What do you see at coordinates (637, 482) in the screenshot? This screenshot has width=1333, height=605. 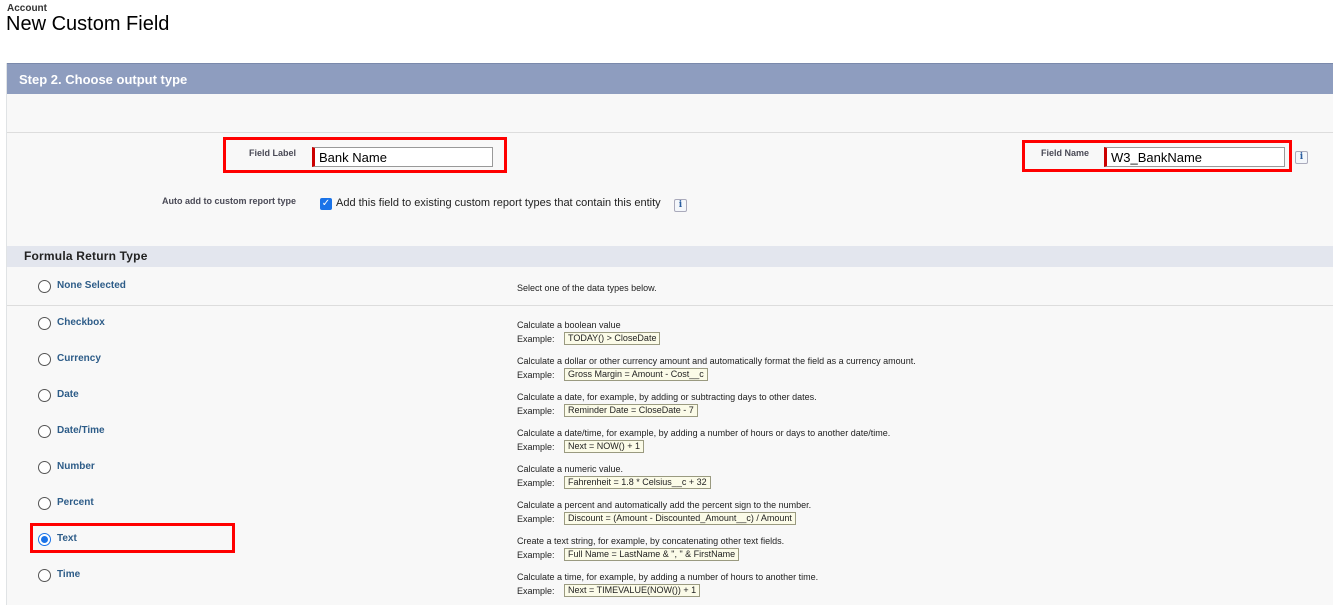 I see `type-example-number: Fahrenheit = 1.8 * Celsius__c + 32` at bounding box center [637, 482].